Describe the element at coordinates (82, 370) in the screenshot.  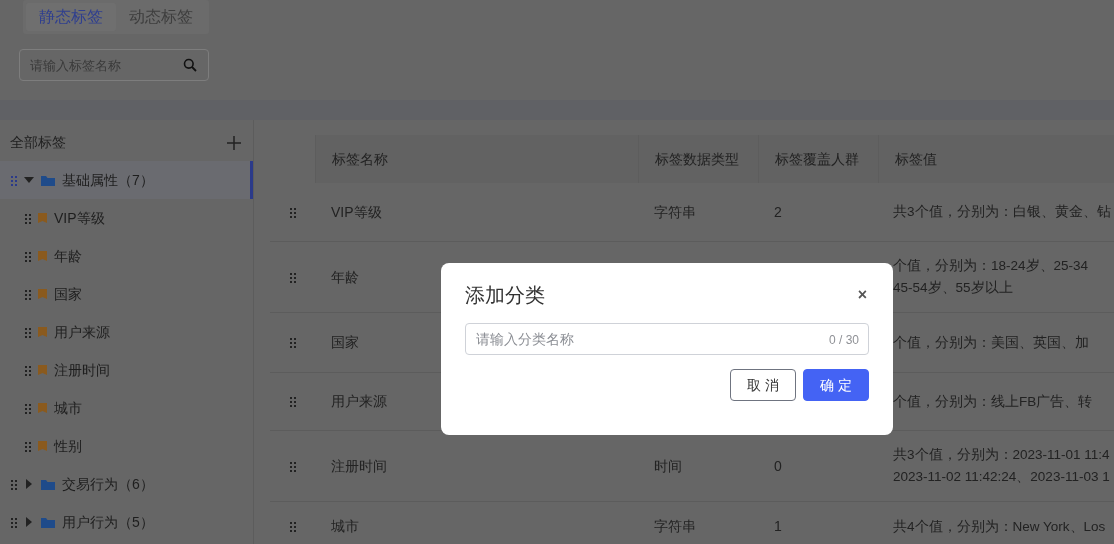
I see `tree-item-label: 注册时间` at that location.